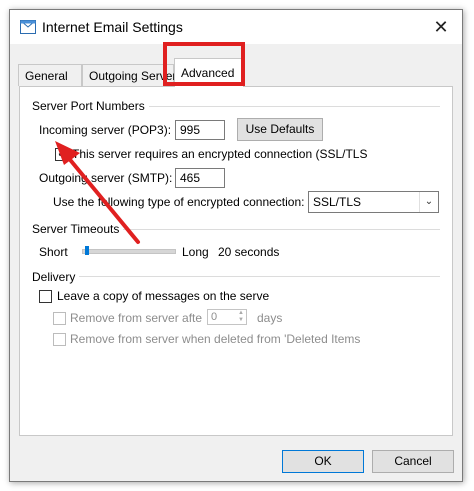 Image resolution: width=474 pixels, height=491 pixels. I want to click on leave-copy-checkbox, so click(45, 296).